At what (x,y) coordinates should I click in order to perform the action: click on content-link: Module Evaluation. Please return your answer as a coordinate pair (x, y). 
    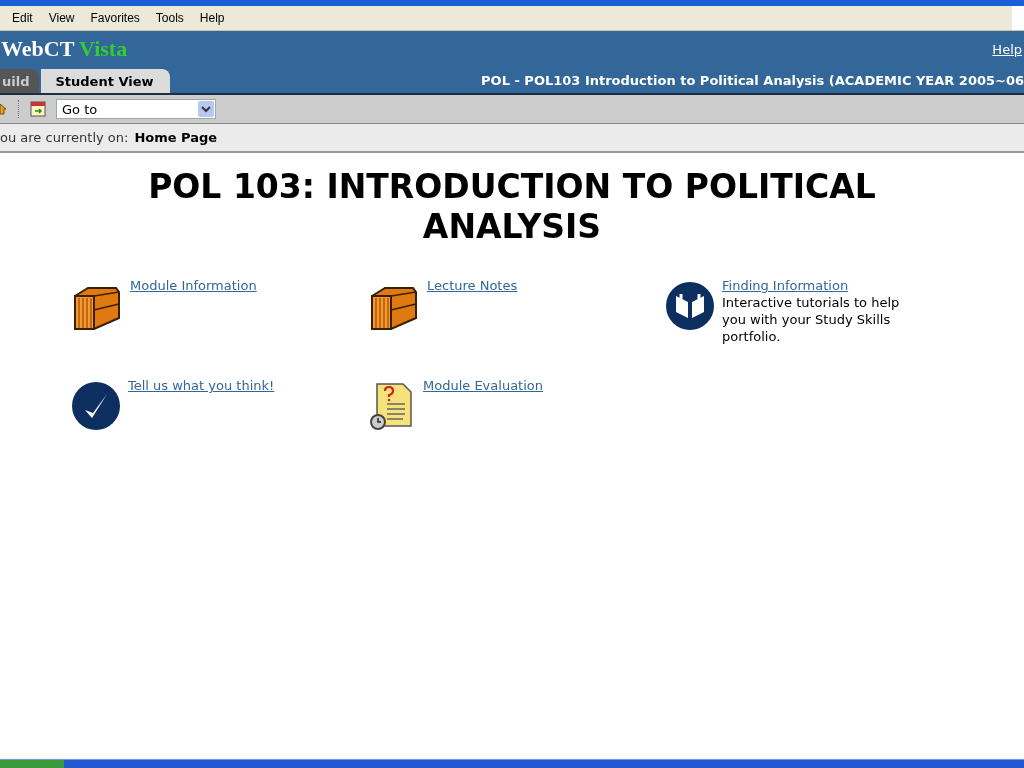
    Looking at the image, I should click on (483, 385).